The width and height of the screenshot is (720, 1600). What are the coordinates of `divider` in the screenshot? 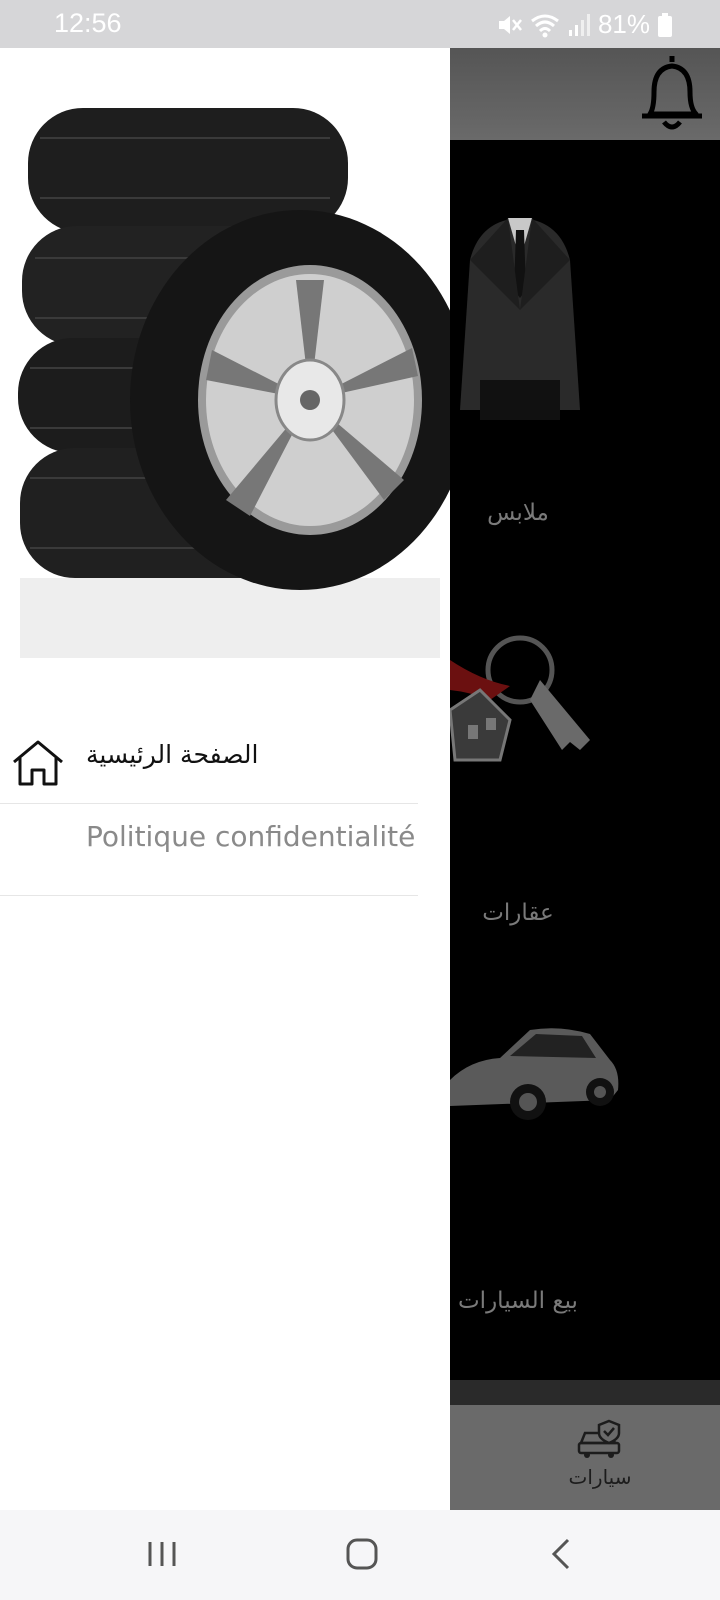 It's located at (209, 895).